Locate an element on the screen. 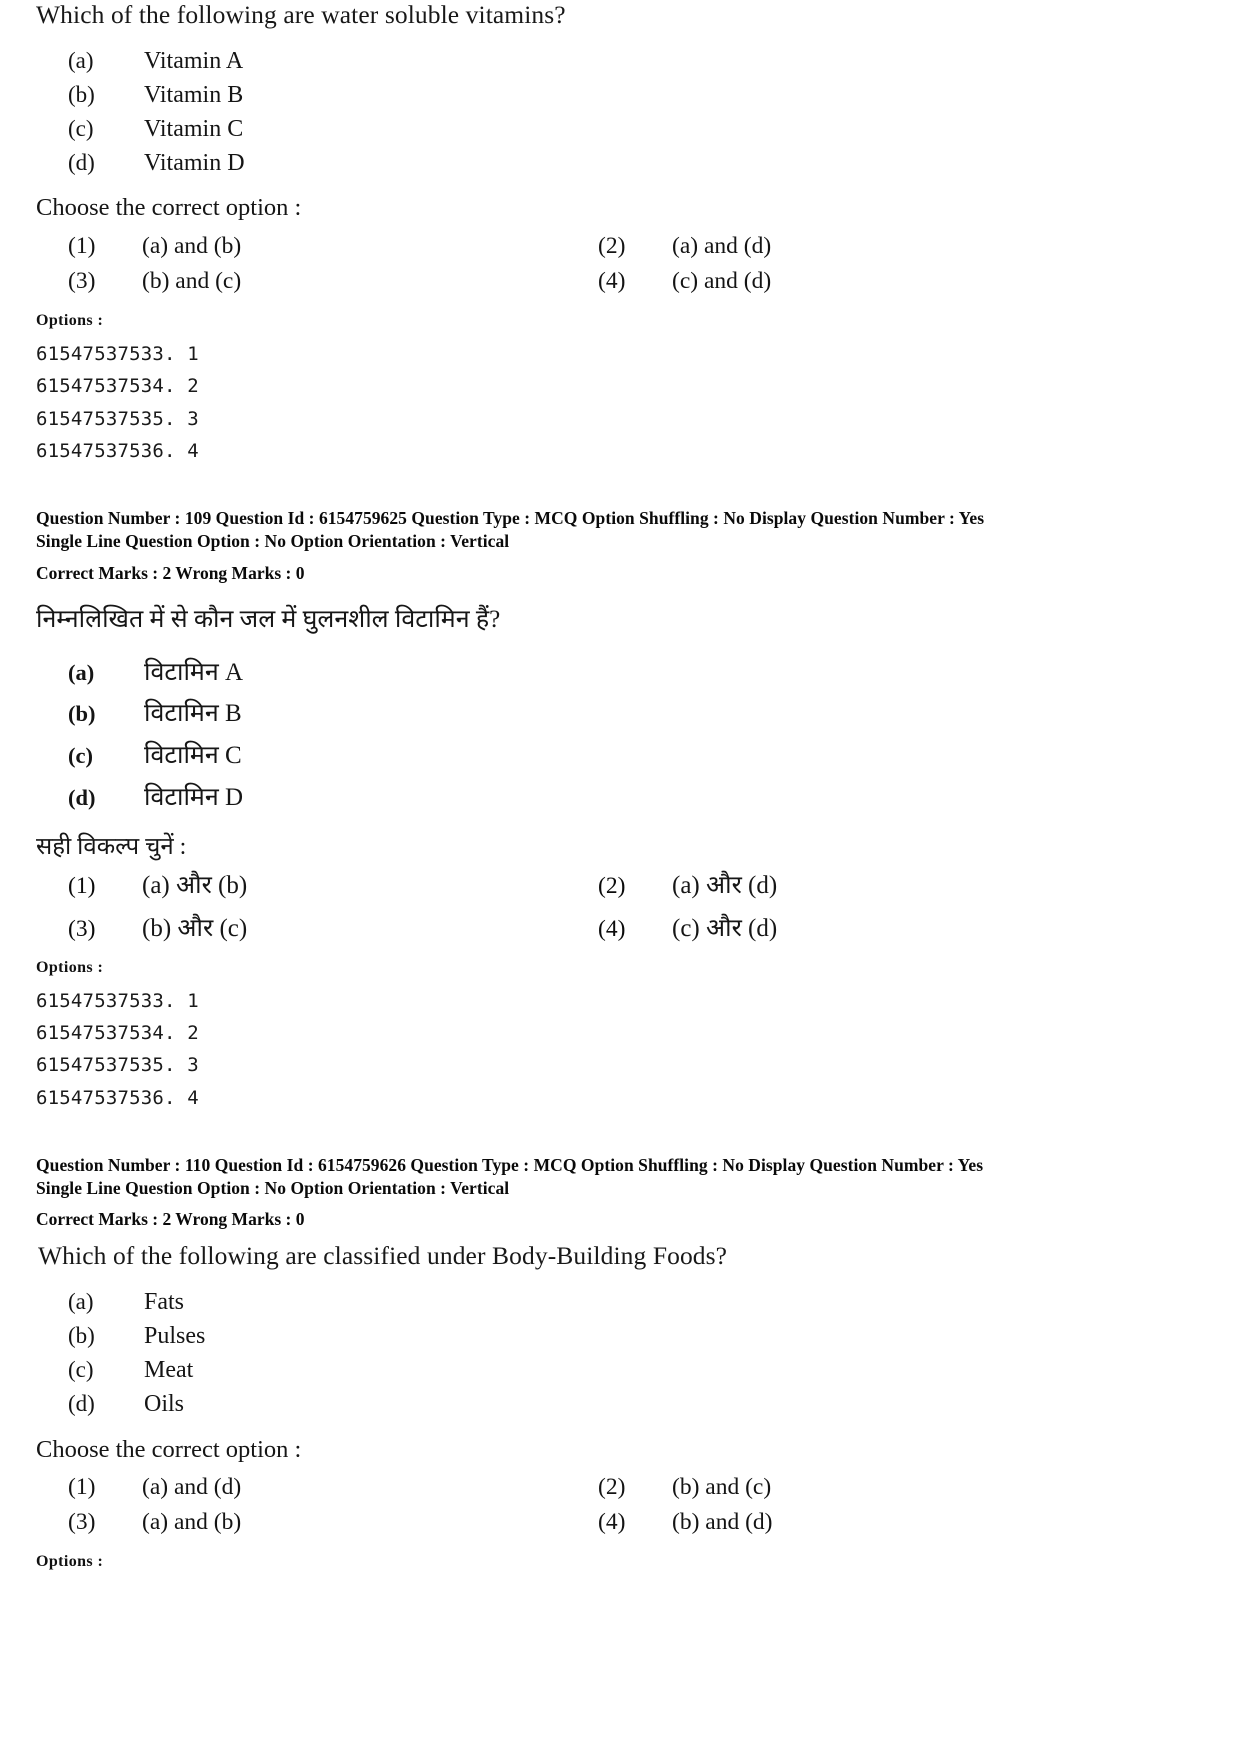 The width and height of the screenshot is (1240, 1754). answer-choice-4: (4) (c) and (d) is located at coordinates (896, 281).